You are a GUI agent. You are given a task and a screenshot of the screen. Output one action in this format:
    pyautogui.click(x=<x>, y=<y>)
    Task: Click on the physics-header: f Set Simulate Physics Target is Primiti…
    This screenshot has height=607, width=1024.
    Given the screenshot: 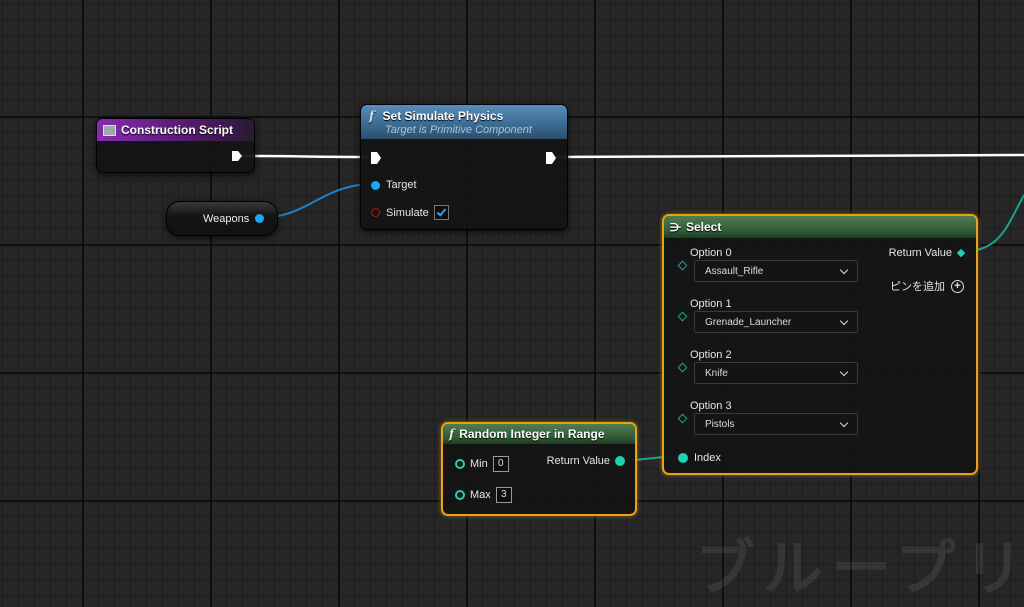 What is the action you would take?
    pyautogui.click(x=464, y=122)
    